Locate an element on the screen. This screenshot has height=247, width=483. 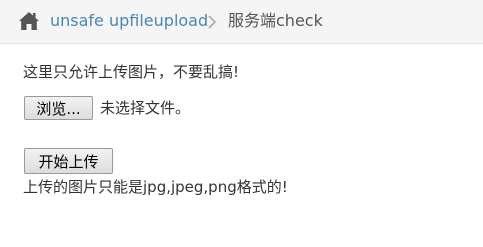
breadcrumb-link-unsafe-upfileupload: unsafe upfileupload is located at coordinates (129, 21).